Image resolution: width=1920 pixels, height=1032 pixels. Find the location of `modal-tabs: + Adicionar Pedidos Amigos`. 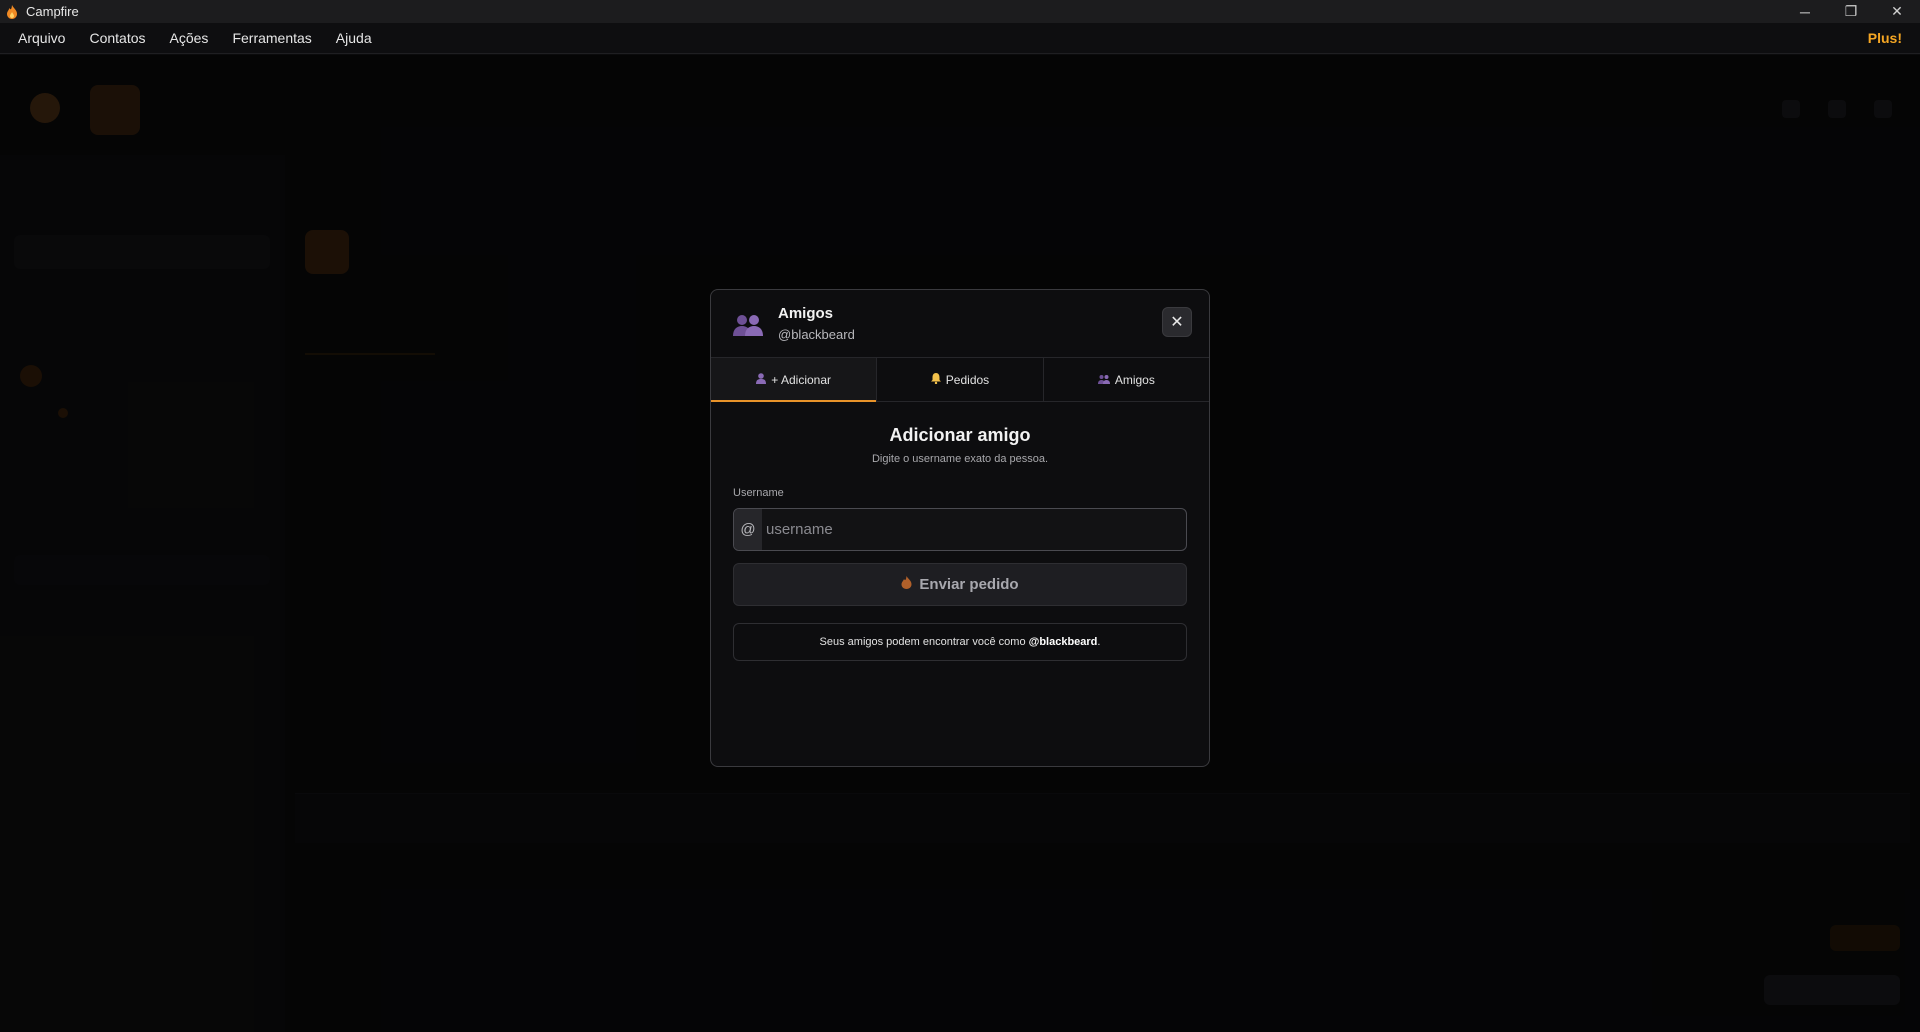

modal-tabs: + Adicionar Pedidos Amigos is located at coordinates (960, 380).